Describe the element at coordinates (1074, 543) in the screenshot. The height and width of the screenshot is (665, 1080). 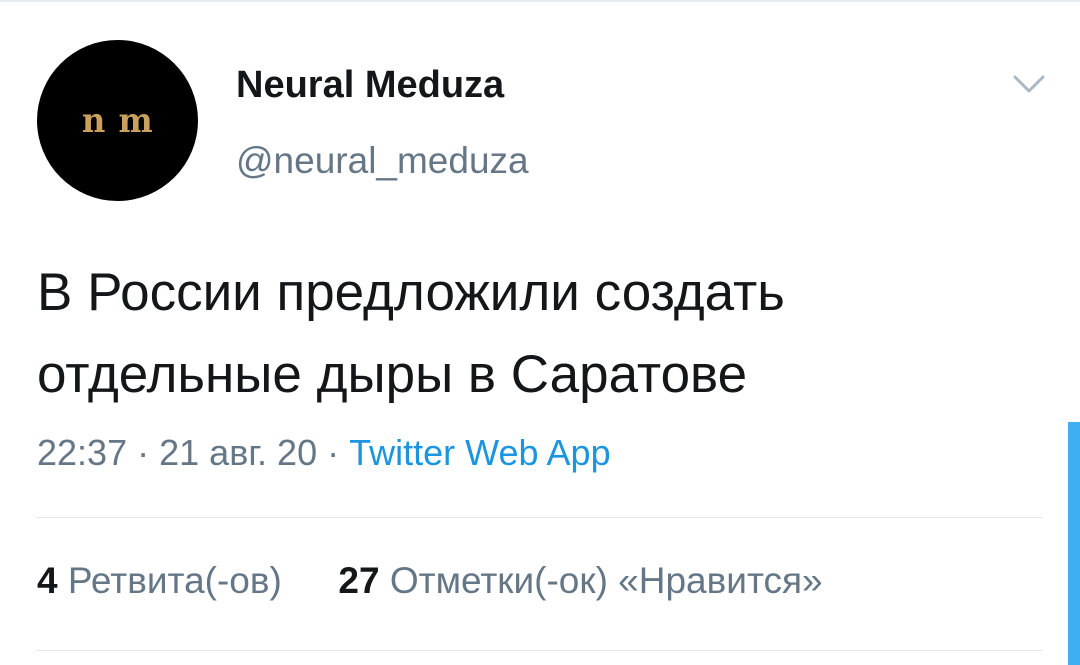
I see `scrollbar` at that location.